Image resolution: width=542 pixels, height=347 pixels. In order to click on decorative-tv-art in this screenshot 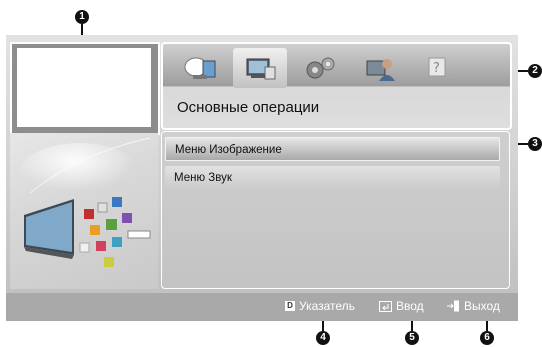, I will do `click(84, 211)`.